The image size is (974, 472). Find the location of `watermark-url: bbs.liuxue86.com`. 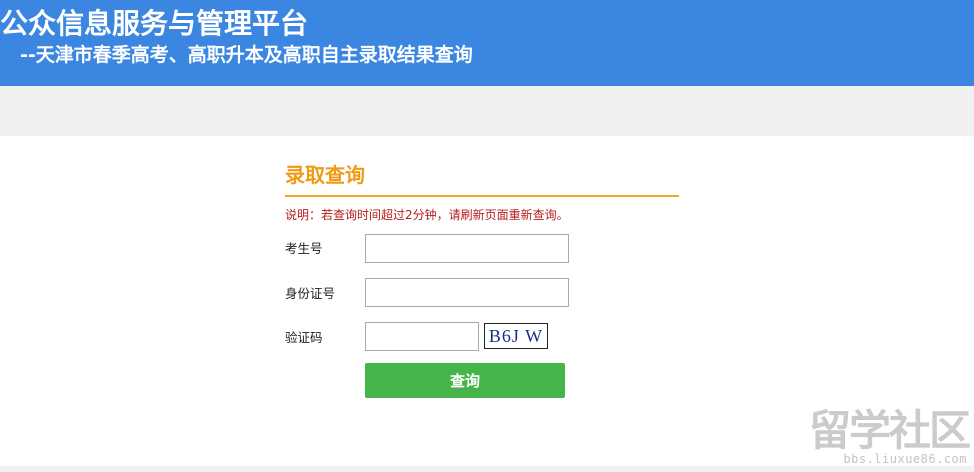

watermark-url: bbs.liuxue86.com is located at coordinates (905, 459).